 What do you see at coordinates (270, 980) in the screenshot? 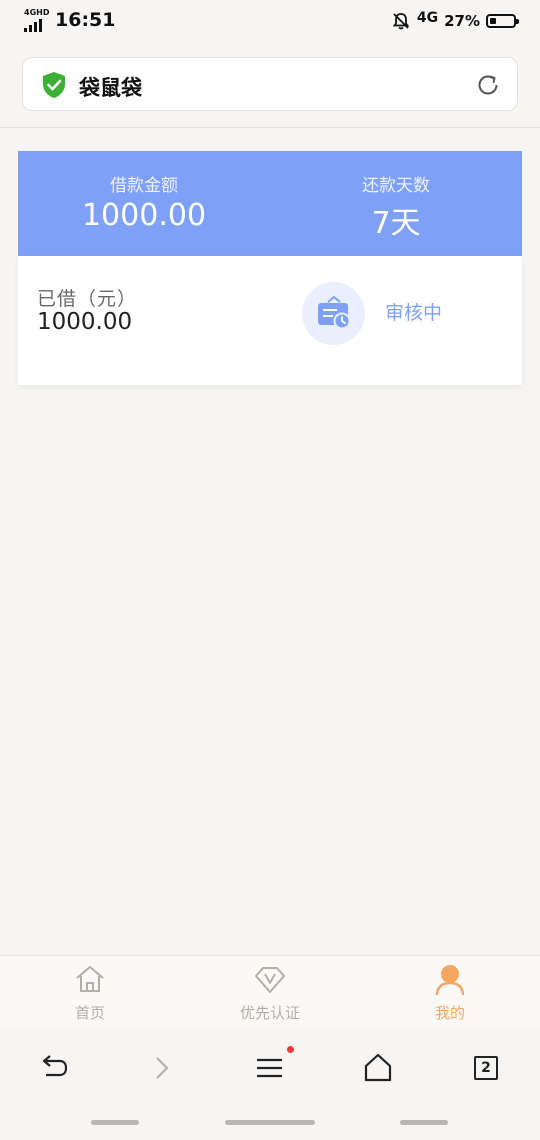
I see `vip-diamond-icon` at bounding box center [270, 980].